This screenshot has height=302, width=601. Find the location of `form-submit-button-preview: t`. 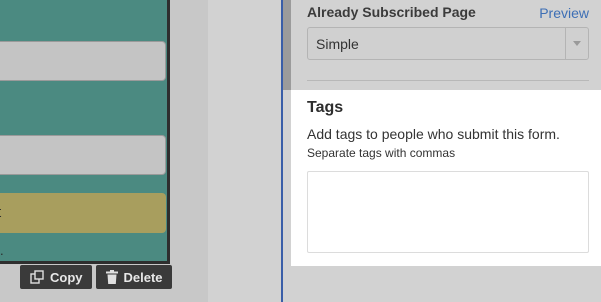

form-submit-button-preview: t is located at coordinates (83, 213).